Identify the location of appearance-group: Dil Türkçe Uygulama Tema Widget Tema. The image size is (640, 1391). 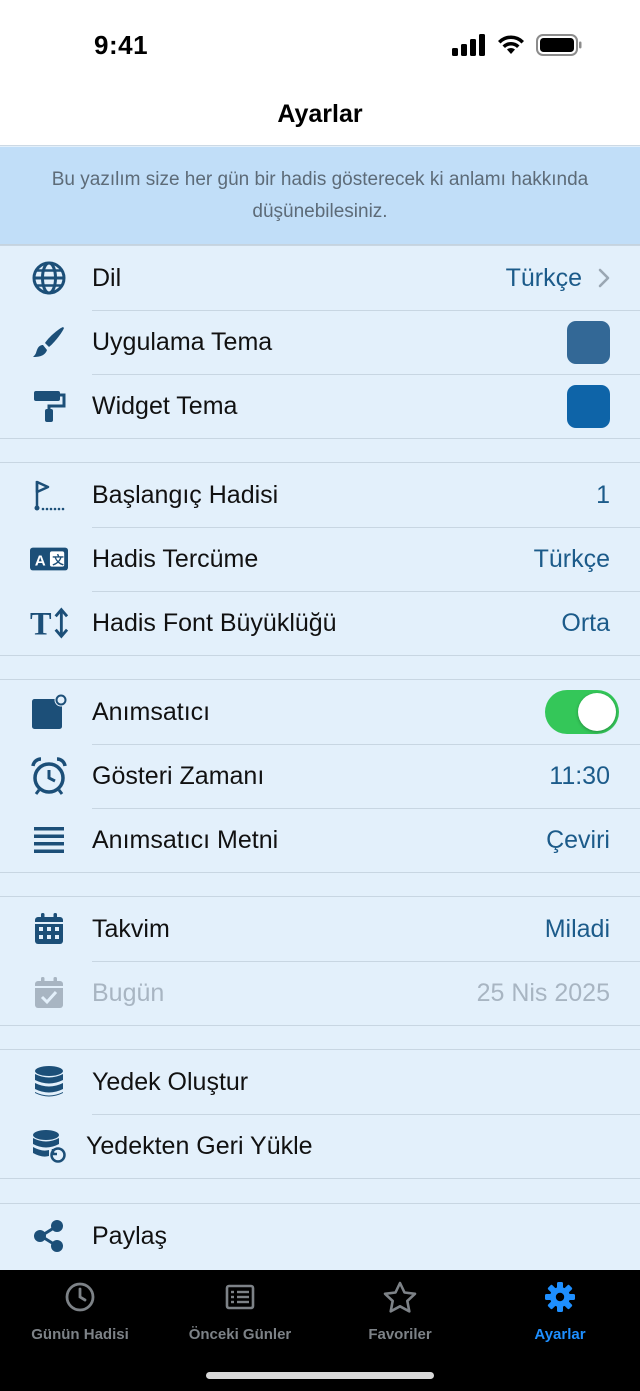
(320, 342).